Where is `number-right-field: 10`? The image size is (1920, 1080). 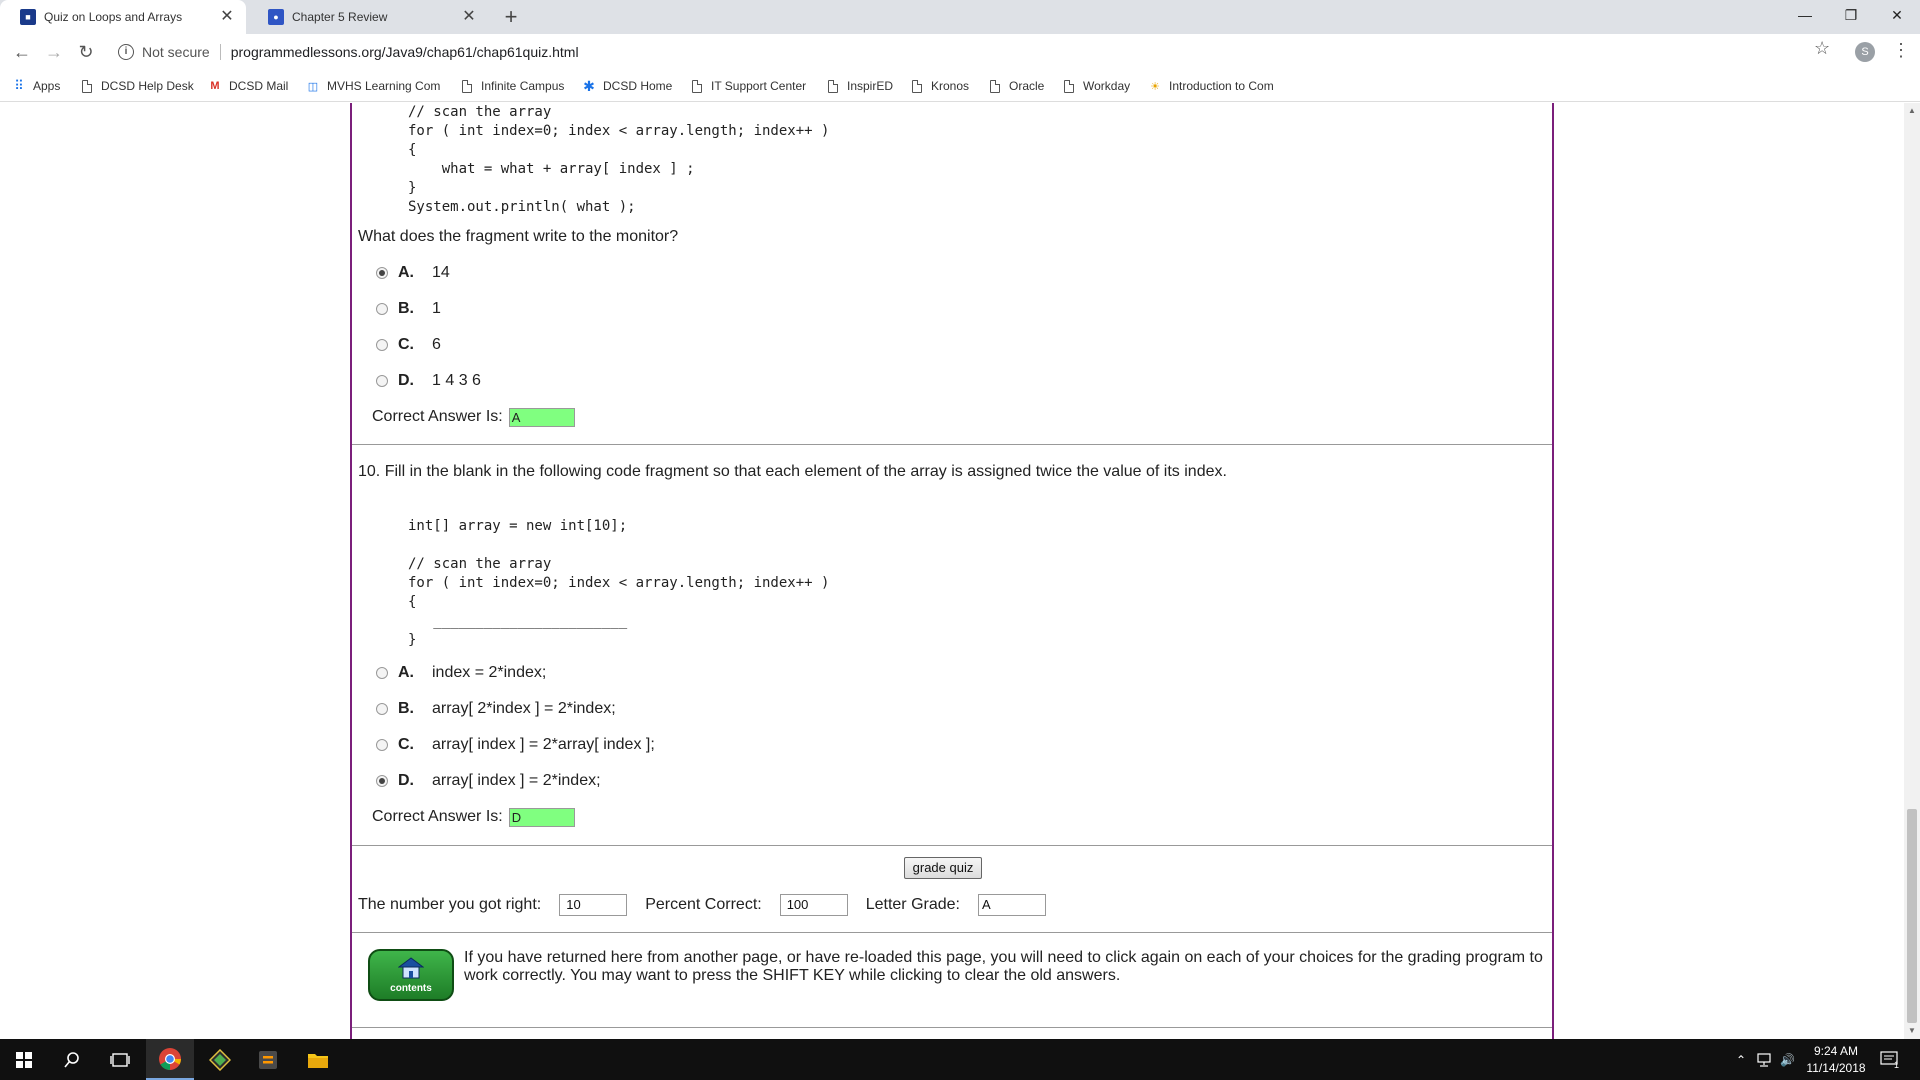 number-right-field: 10 is located at coordinates (593, 905).